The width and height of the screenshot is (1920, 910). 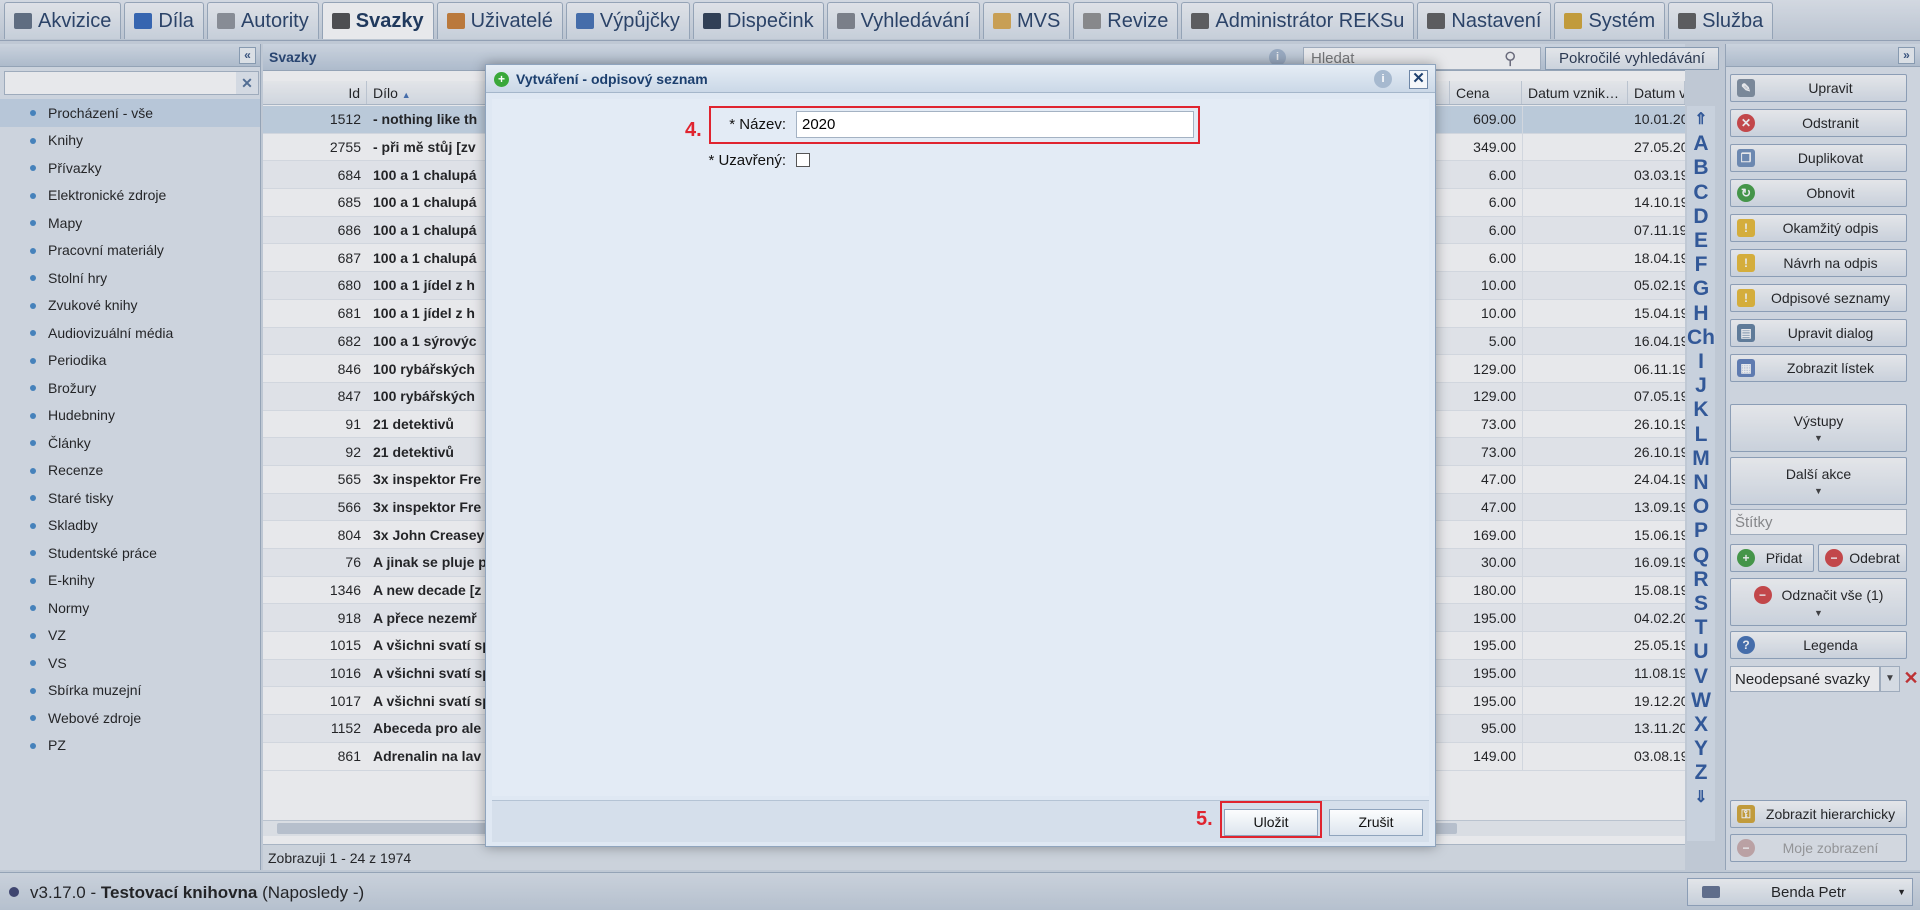 I want to click on cancel-button: Zrušit, so click(x=1376, y=822).